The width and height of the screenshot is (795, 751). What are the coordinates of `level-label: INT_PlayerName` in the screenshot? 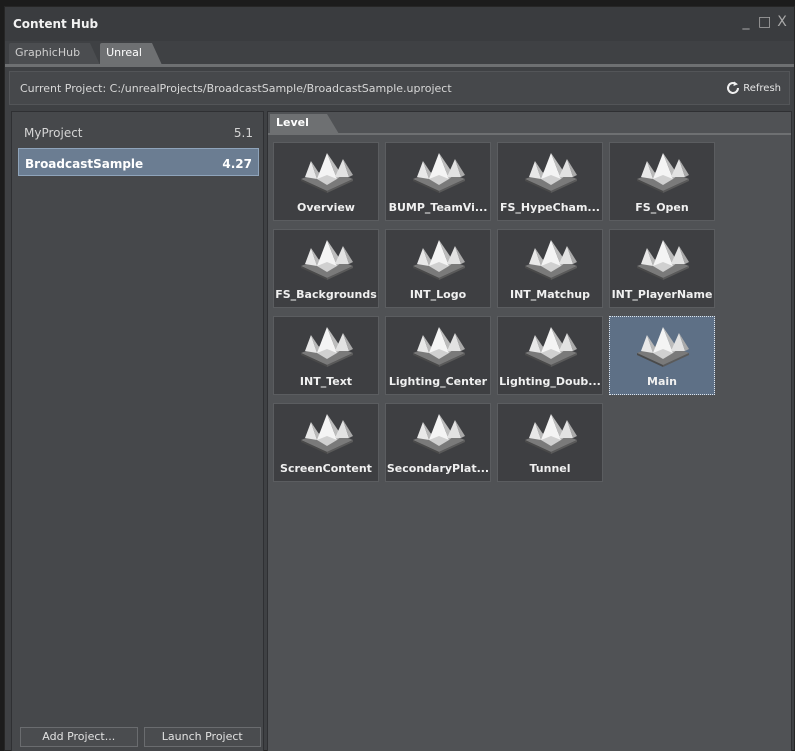 It's located at (662, 294).